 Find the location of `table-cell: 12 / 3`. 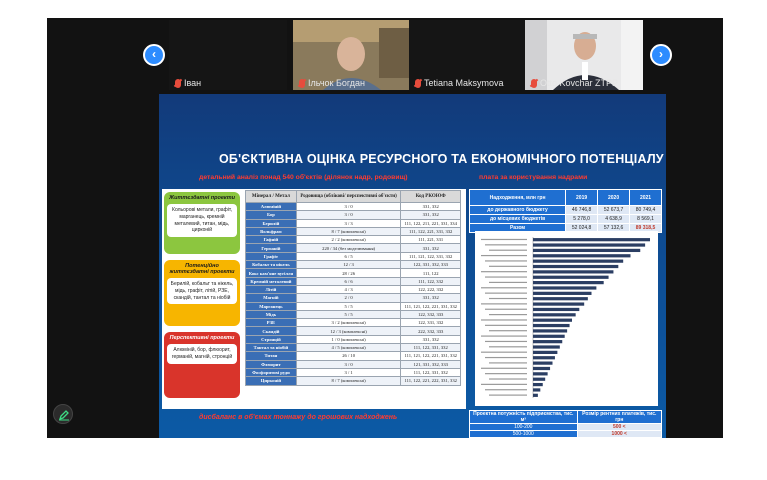

table-cell: 12 / 3 is located at coordinates (348, 265).